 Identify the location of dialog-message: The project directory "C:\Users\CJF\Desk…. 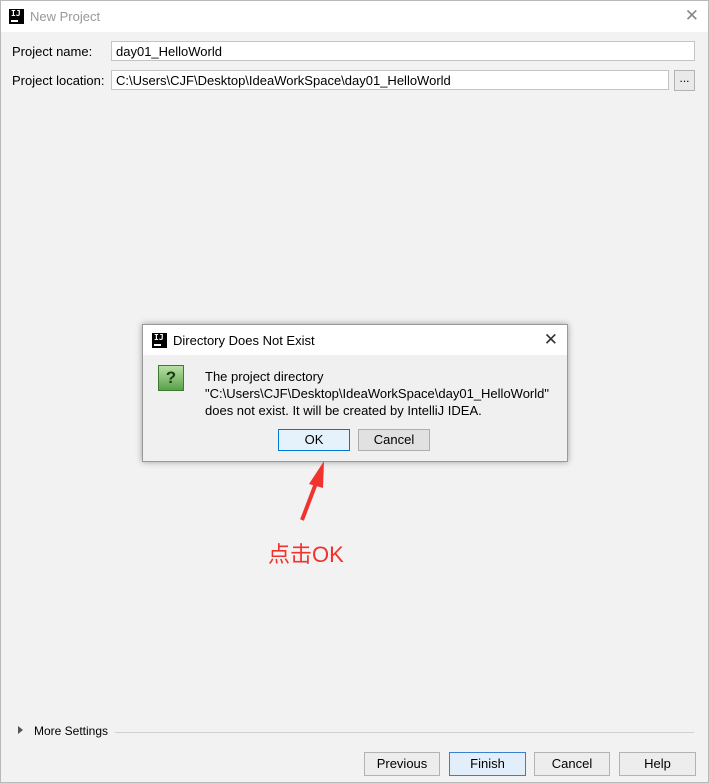
(377, 393).